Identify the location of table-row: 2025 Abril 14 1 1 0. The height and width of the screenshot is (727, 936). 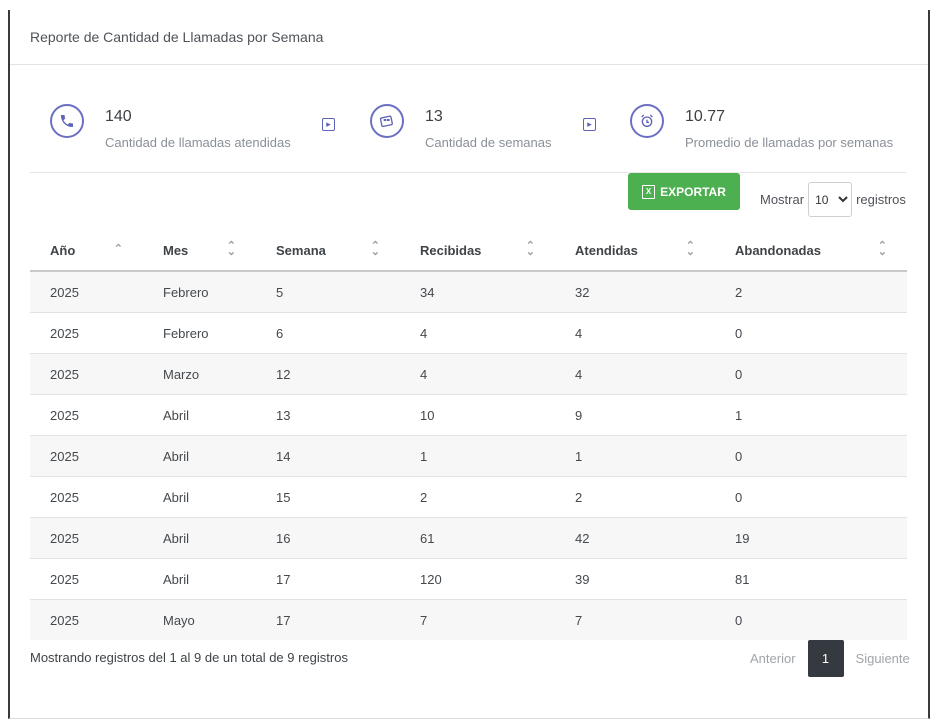
(468, 456).